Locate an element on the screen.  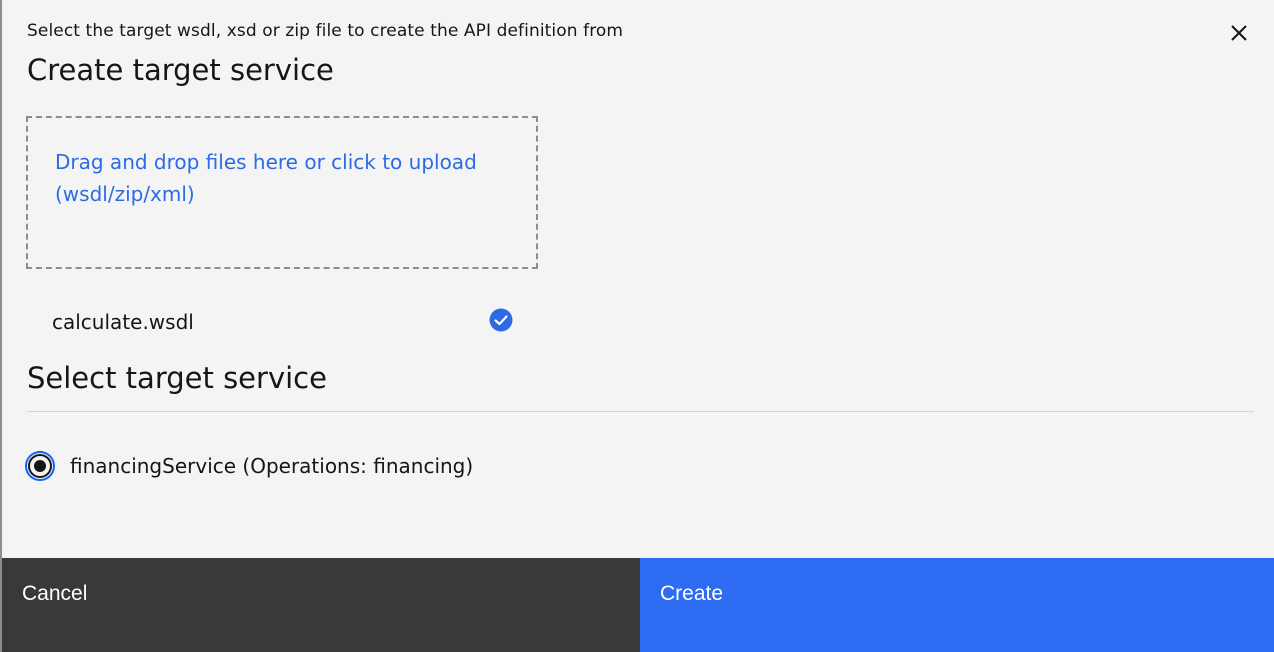
section-divider is located at coordinates (640, 411).